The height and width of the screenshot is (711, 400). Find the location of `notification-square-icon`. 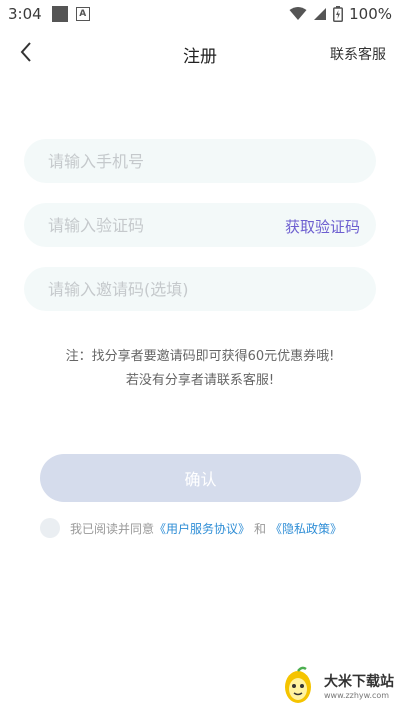

notification-square-icon is located at coordinates (59, 14).